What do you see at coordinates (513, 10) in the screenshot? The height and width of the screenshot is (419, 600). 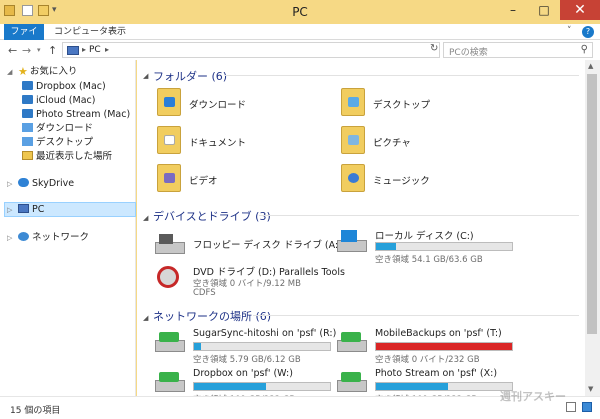 I see `minimize-button: –` at bounding box center [513, 10].